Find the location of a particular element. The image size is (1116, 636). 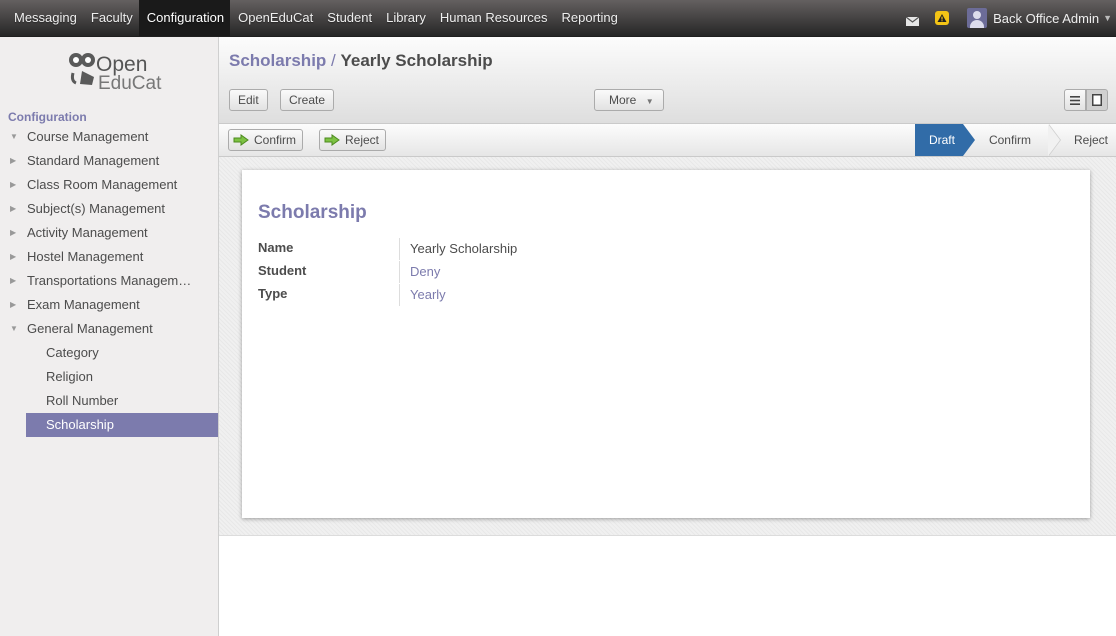

top-right-tools: Back Office Admin ▼ is located at coordinates (1010, 18).